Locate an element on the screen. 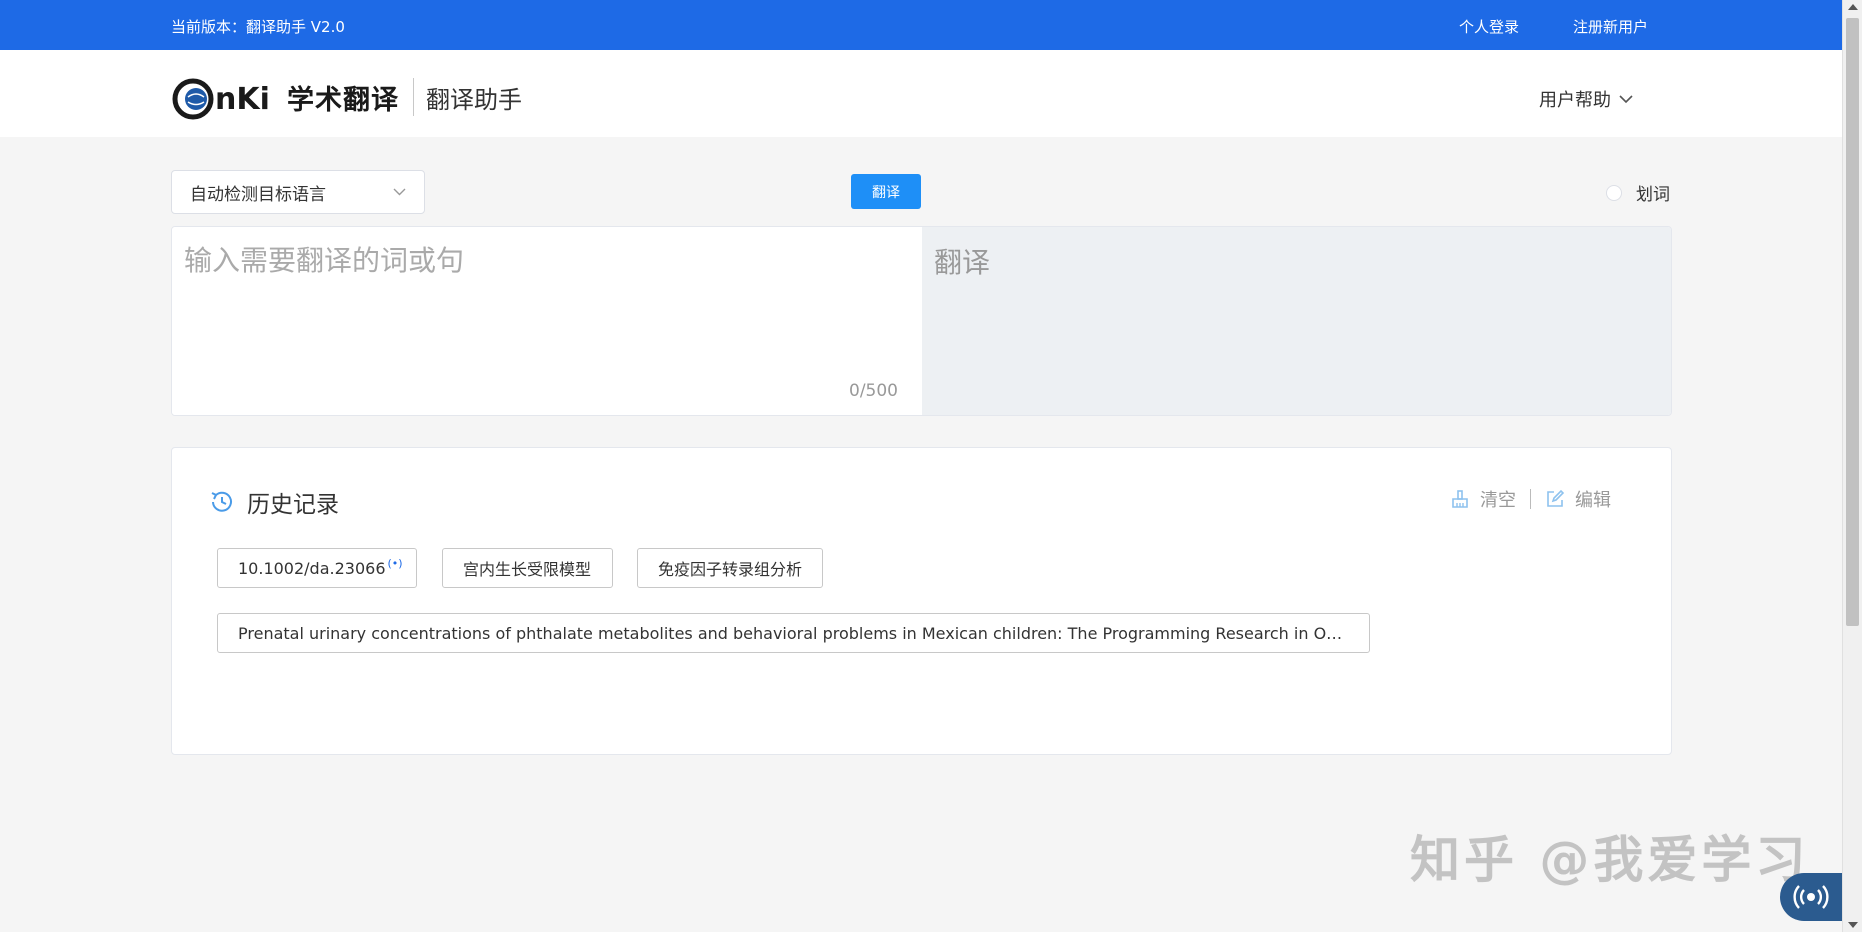  history-actions: 清空 编辑 is located at coordinates (1530, 499).